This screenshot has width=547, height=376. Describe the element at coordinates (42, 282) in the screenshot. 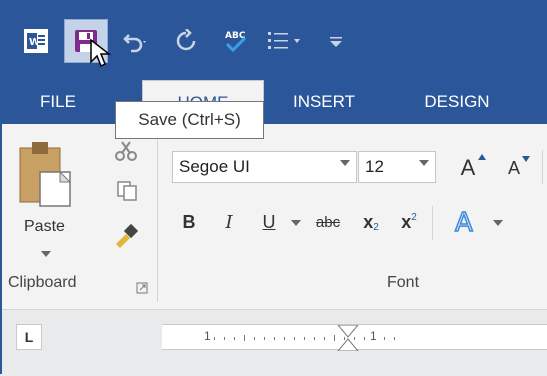

I see `clipboard-group-label: Clipboard` at that location.